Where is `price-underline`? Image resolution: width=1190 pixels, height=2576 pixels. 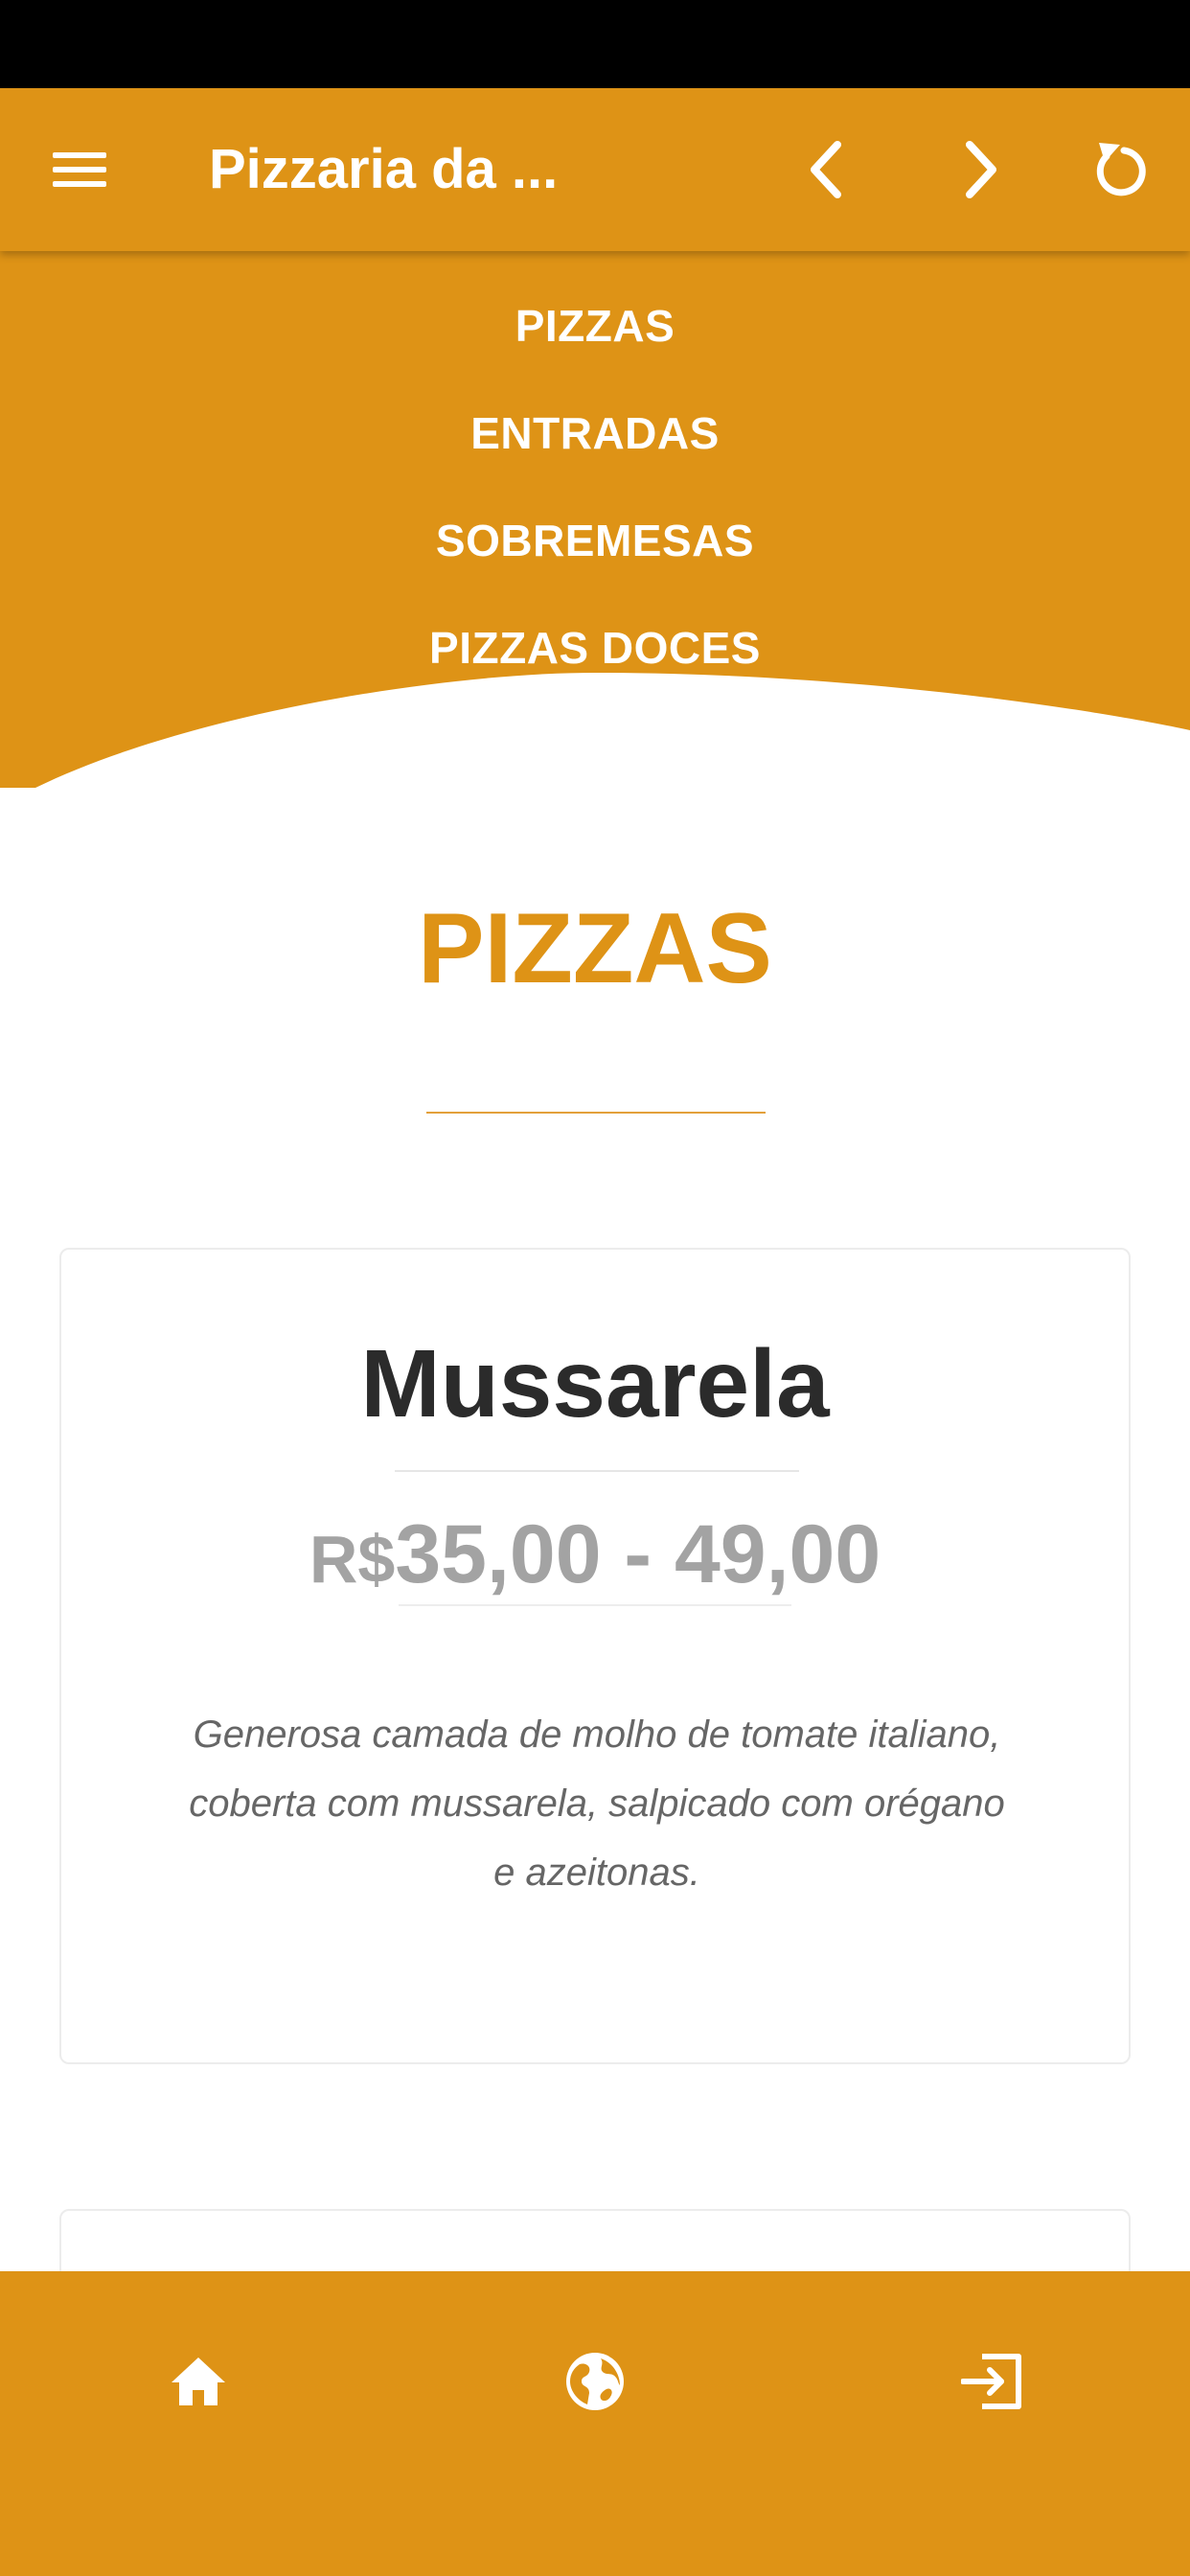
price-underline is located at coordinates (595, 1605).